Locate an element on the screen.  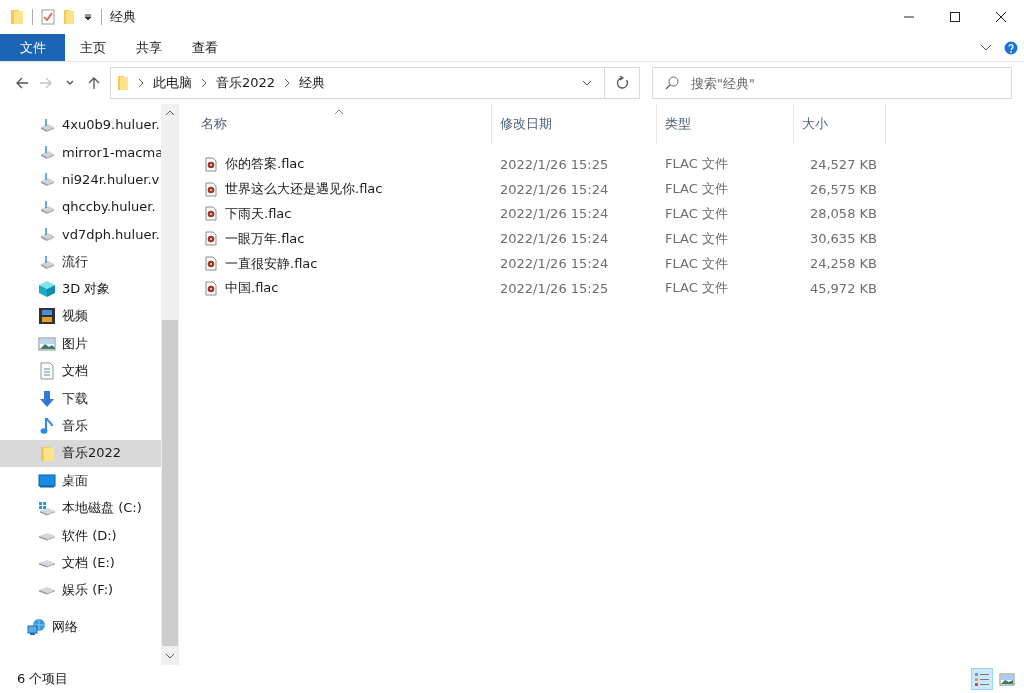
breadcrumb-link: 此电脑 is located at coordinates (172, 83).